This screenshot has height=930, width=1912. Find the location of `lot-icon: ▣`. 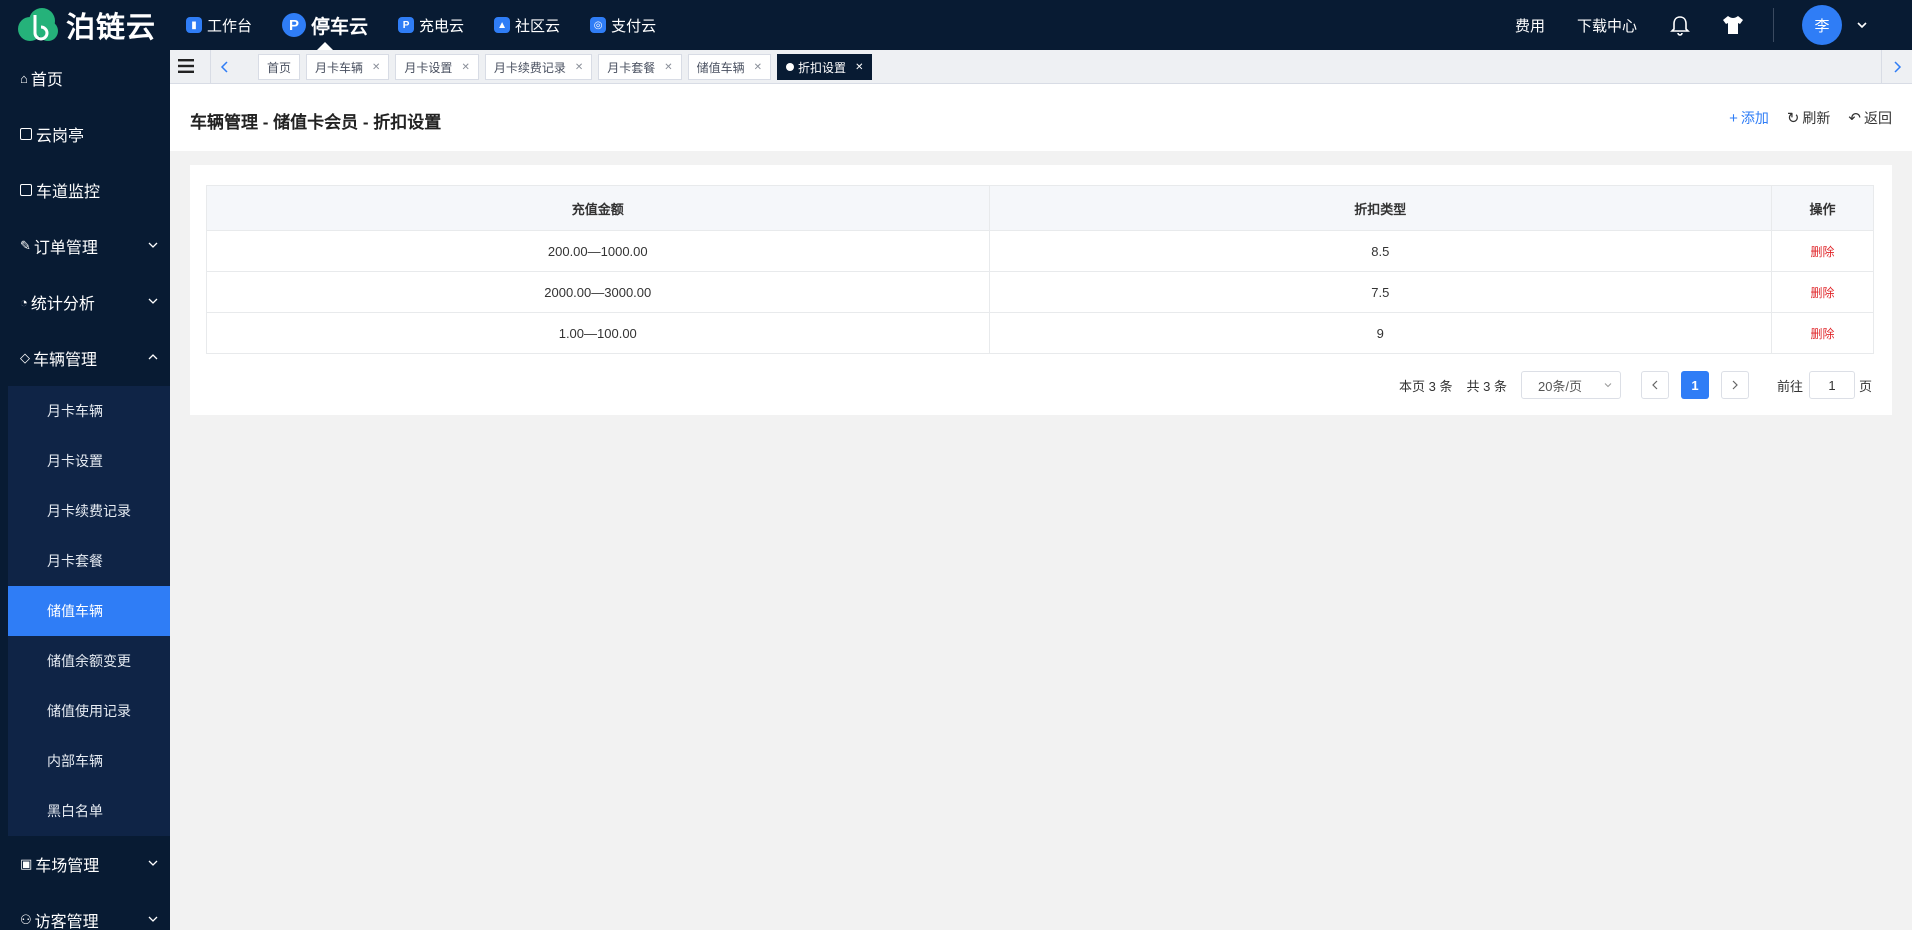

lot-icon: ▣ is located at coordinates (26, 863).